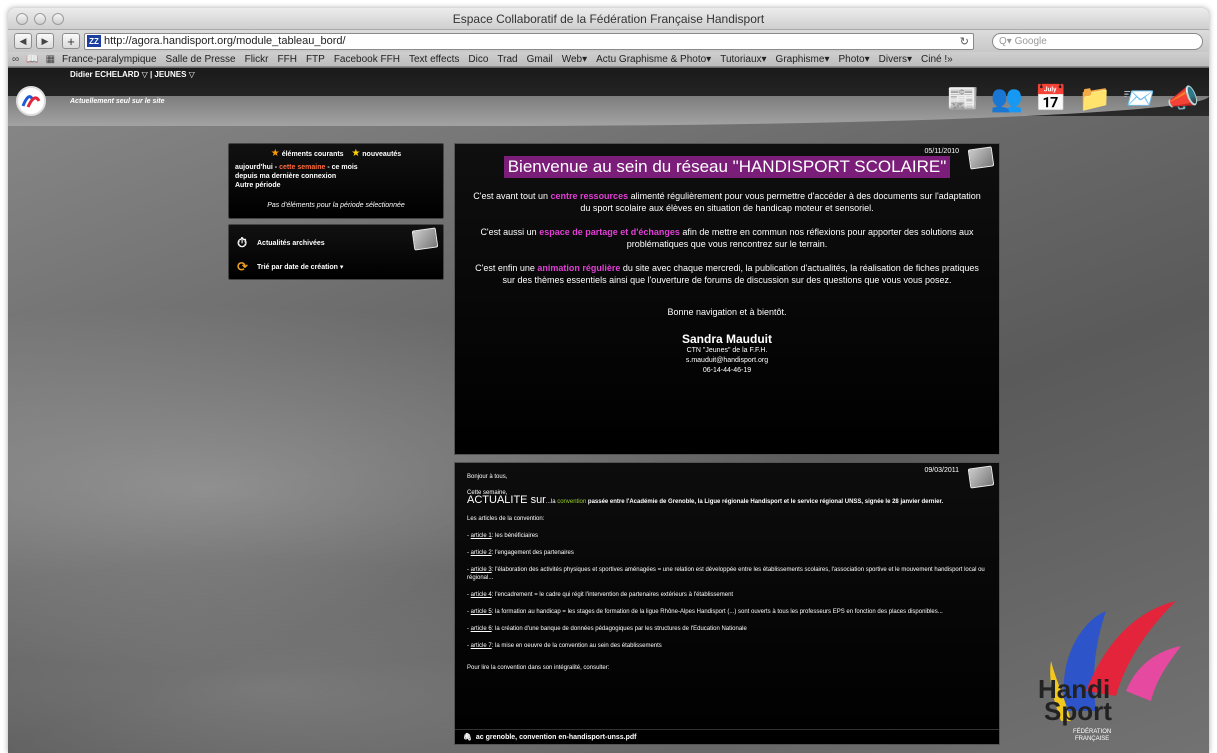 The image size is (1217, 753). What do you see at coordinates (653, 59) in the screenshot?
I see `bookmark-item: Actu Graphisme & Photo▾` at bounding box center [653, 59].